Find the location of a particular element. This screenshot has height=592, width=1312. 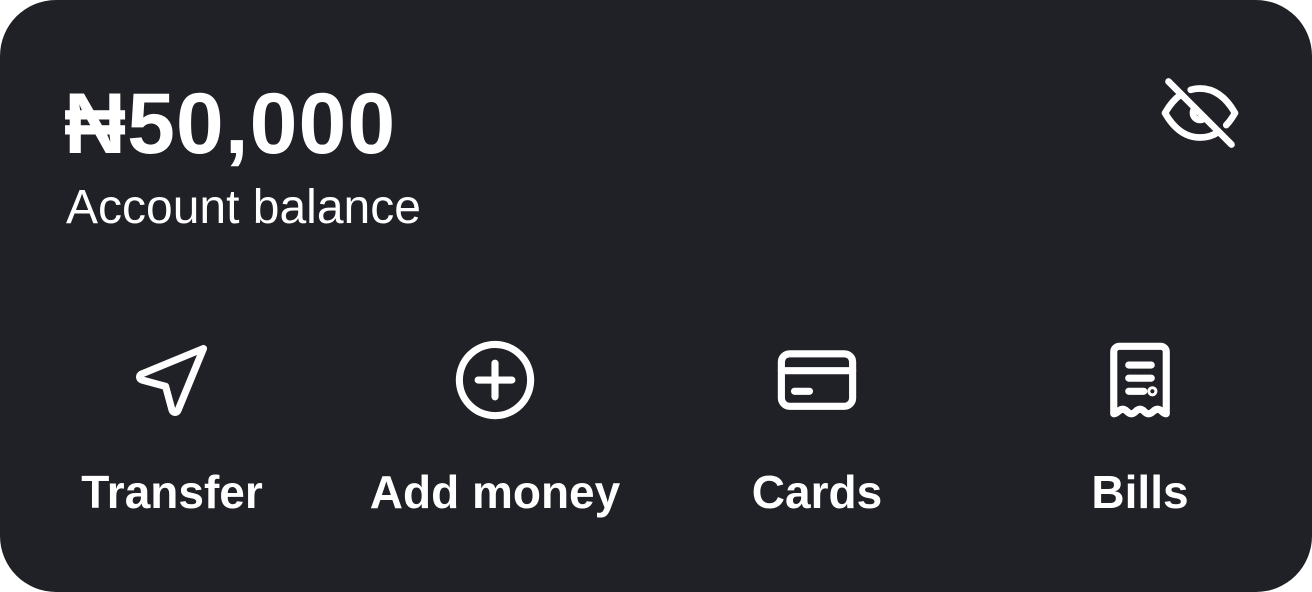

transfer-button: Transfer is located at coordinates (172, 430).